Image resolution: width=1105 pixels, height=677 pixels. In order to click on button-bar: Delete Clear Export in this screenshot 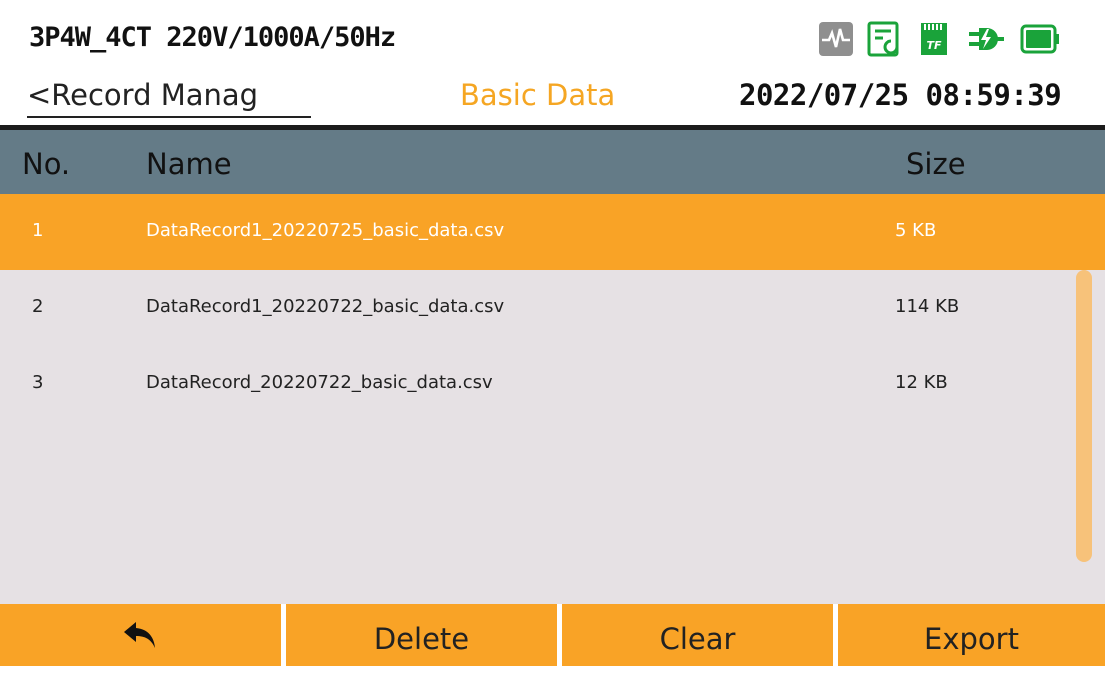, I will do `click(552, 635)`.